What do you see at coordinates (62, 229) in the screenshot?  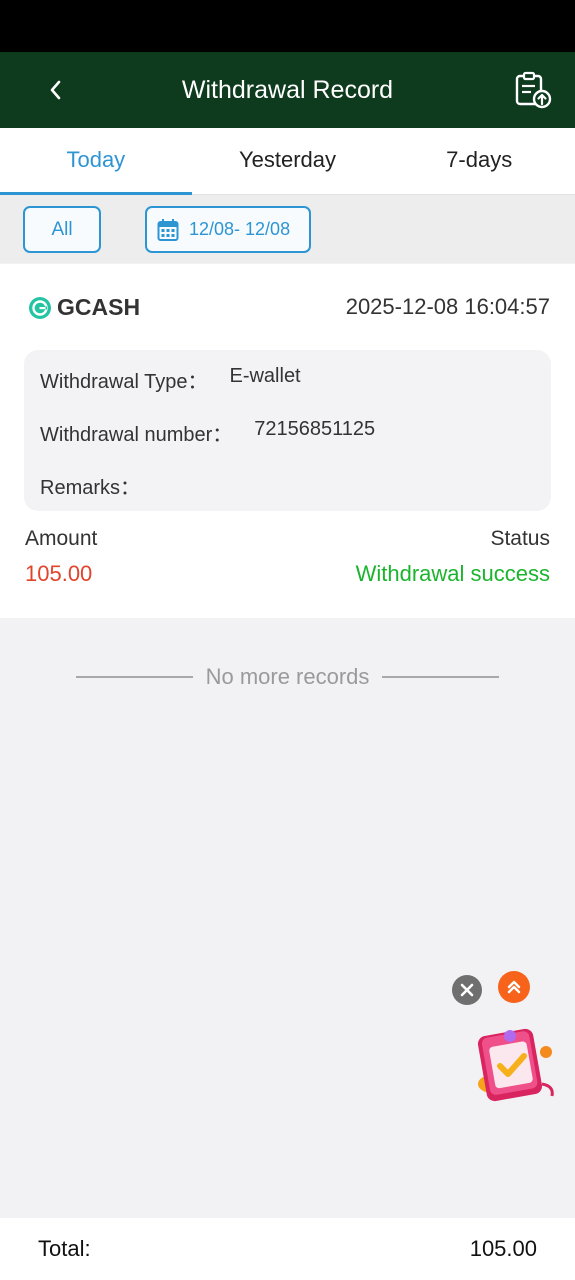 I see `all-filter-button: All` at bounding box center [62, 229].